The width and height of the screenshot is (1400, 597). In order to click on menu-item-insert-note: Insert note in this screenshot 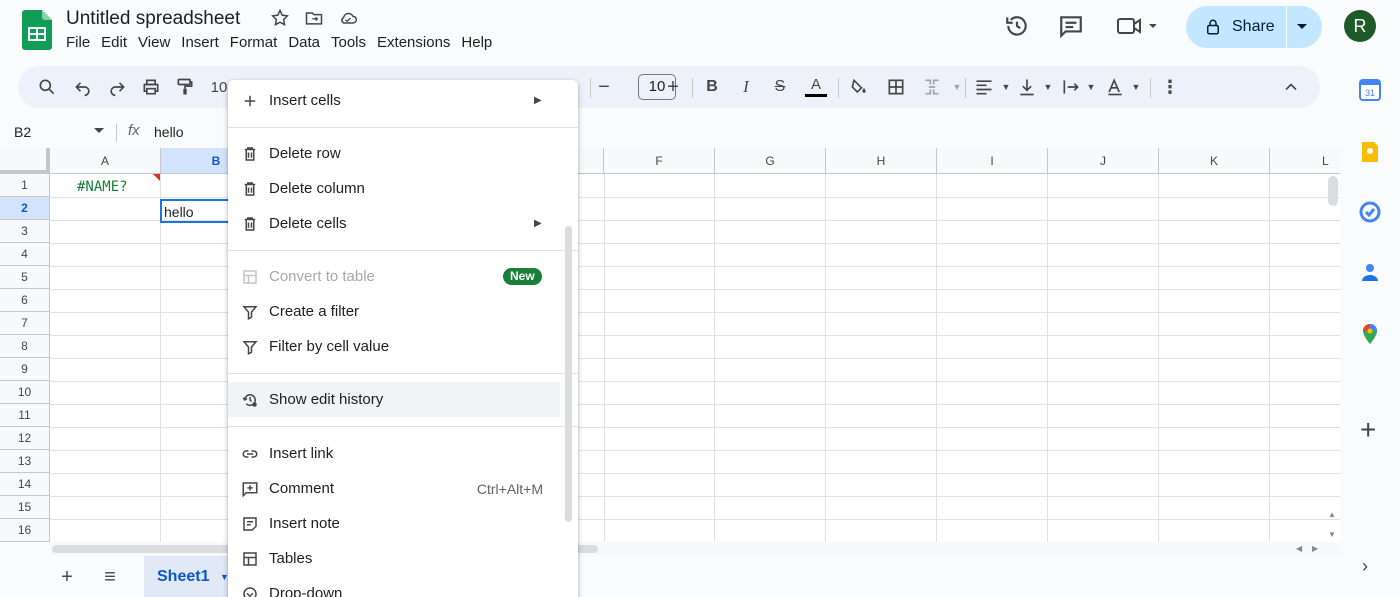, I will do `click(403, 523)`.